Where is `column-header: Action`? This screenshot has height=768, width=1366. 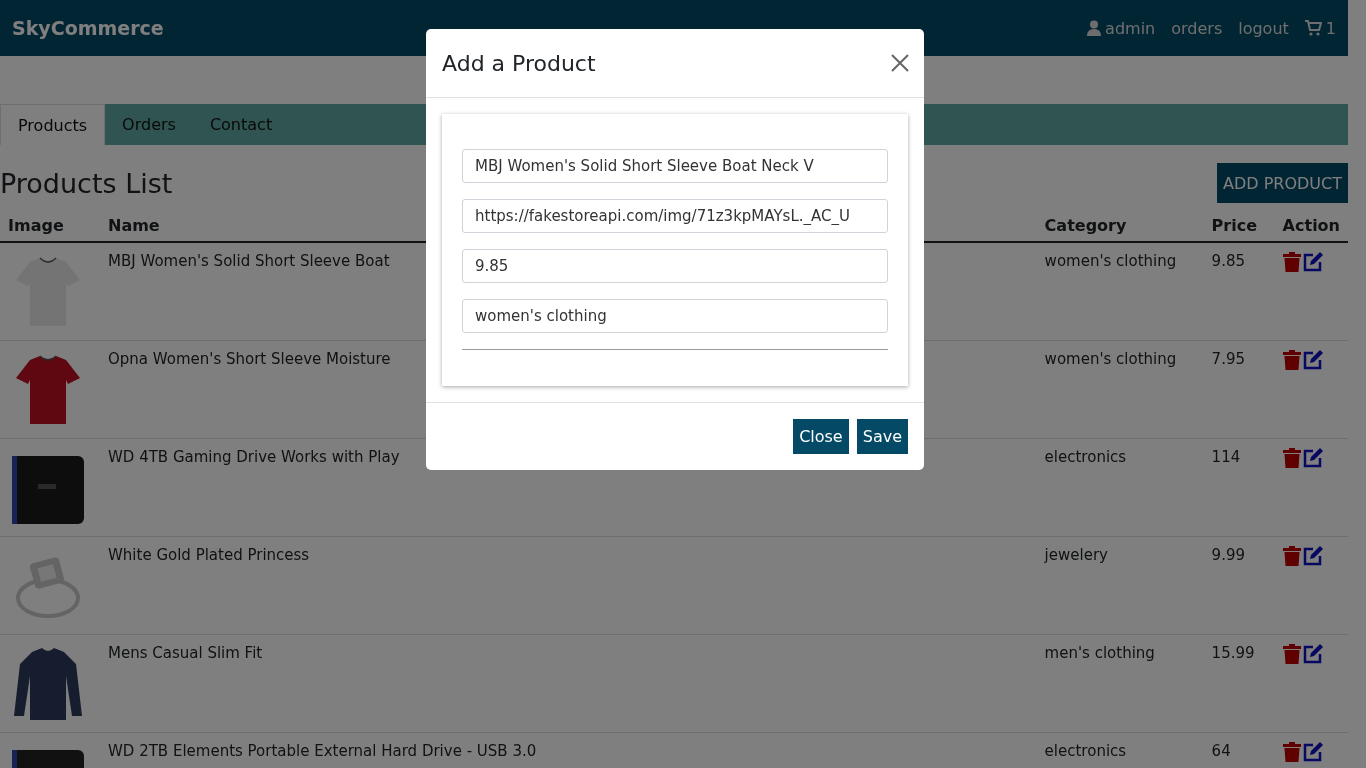
column-header: Action is located at coordinates (1311, 226).